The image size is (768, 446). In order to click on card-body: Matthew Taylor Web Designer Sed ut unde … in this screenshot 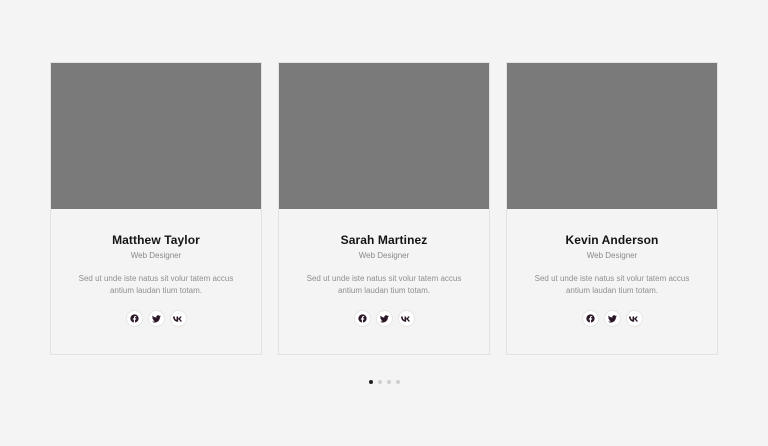, I will do `click(156, 268)`.